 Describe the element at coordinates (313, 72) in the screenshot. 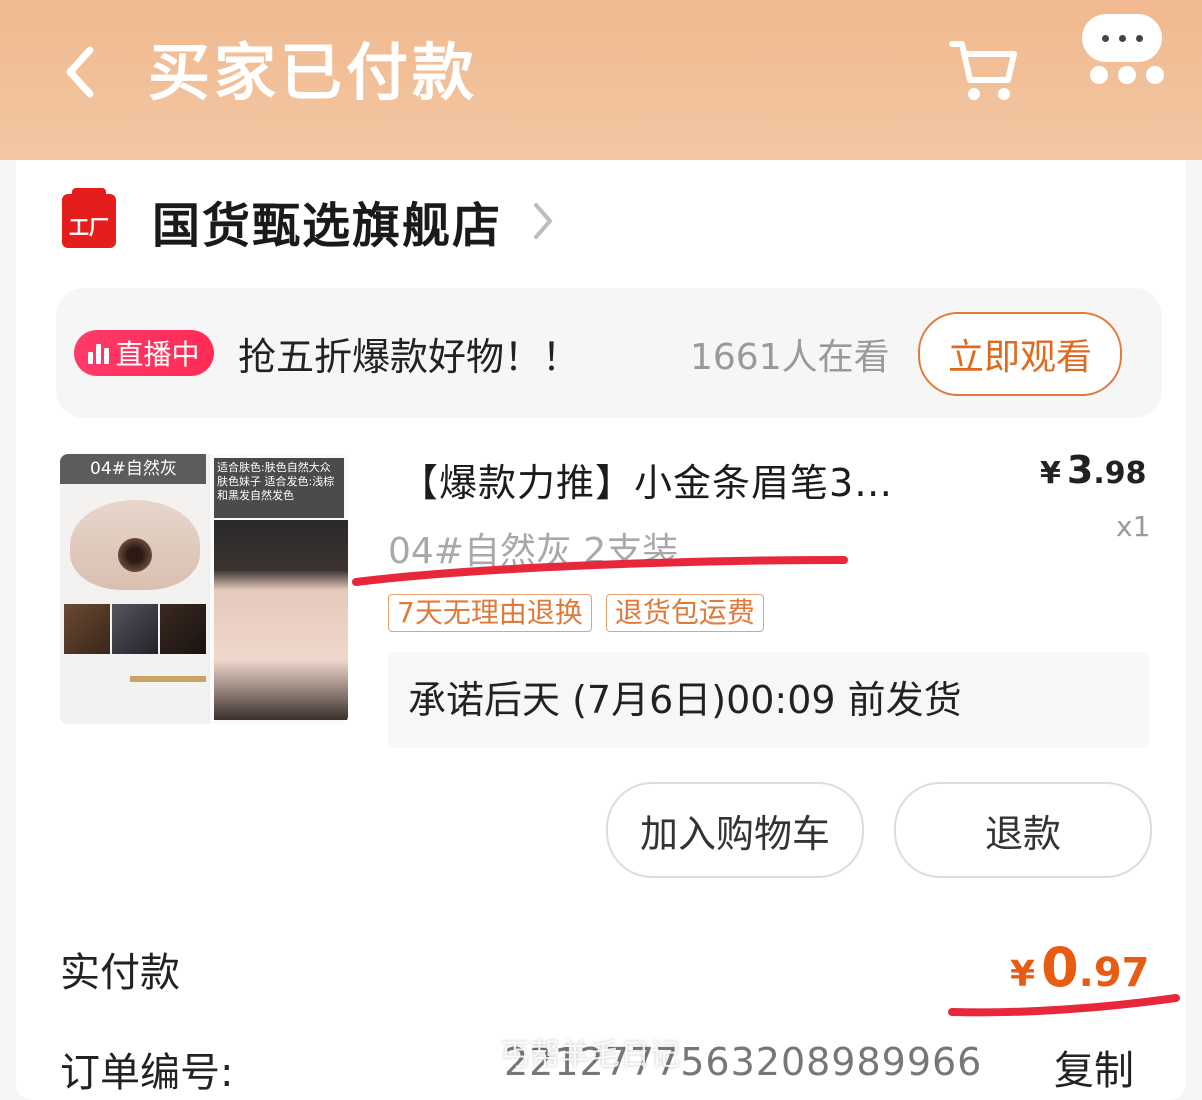

I see `page-title: 买家已付款` at that location.